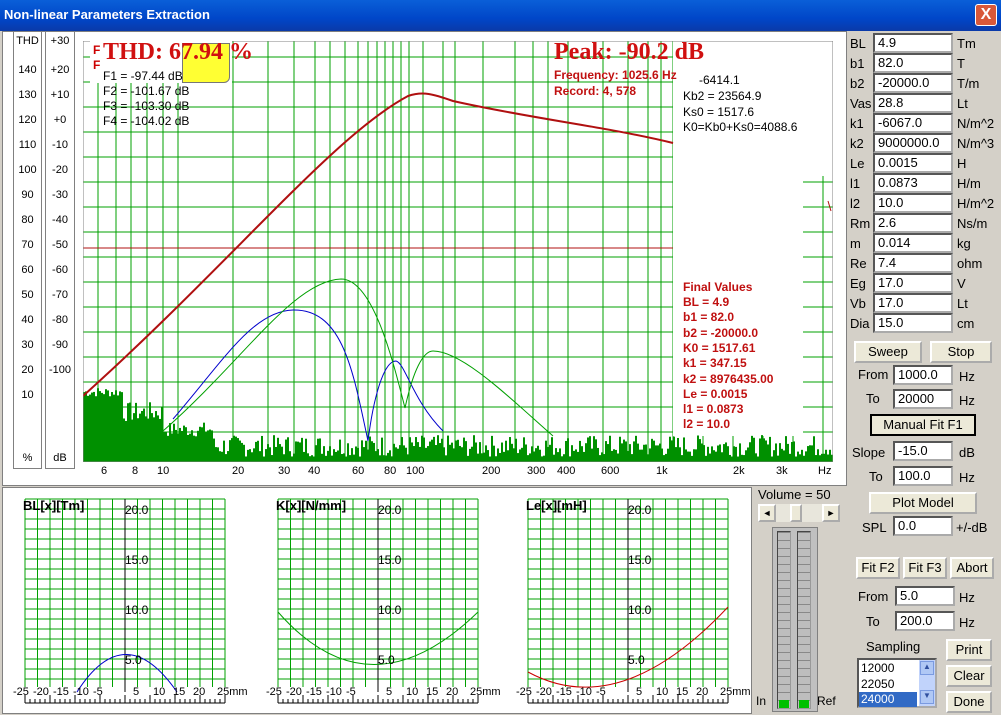 The image size is (1001, 715). What do you see at coordinates (722, 96) in the screenshot?
I see `kb2-value: Kb2 = 23564.9` at bounding box center [722, 96].